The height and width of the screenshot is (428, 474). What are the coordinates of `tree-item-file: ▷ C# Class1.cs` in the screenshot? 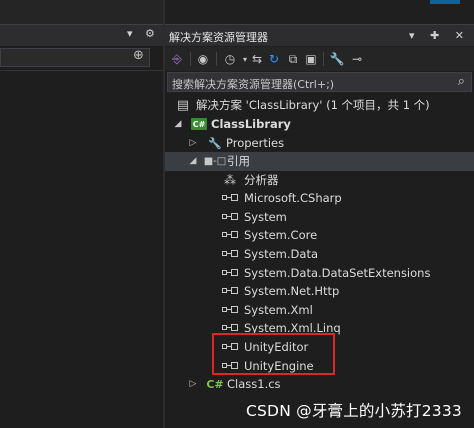 It's located at (319, 384).